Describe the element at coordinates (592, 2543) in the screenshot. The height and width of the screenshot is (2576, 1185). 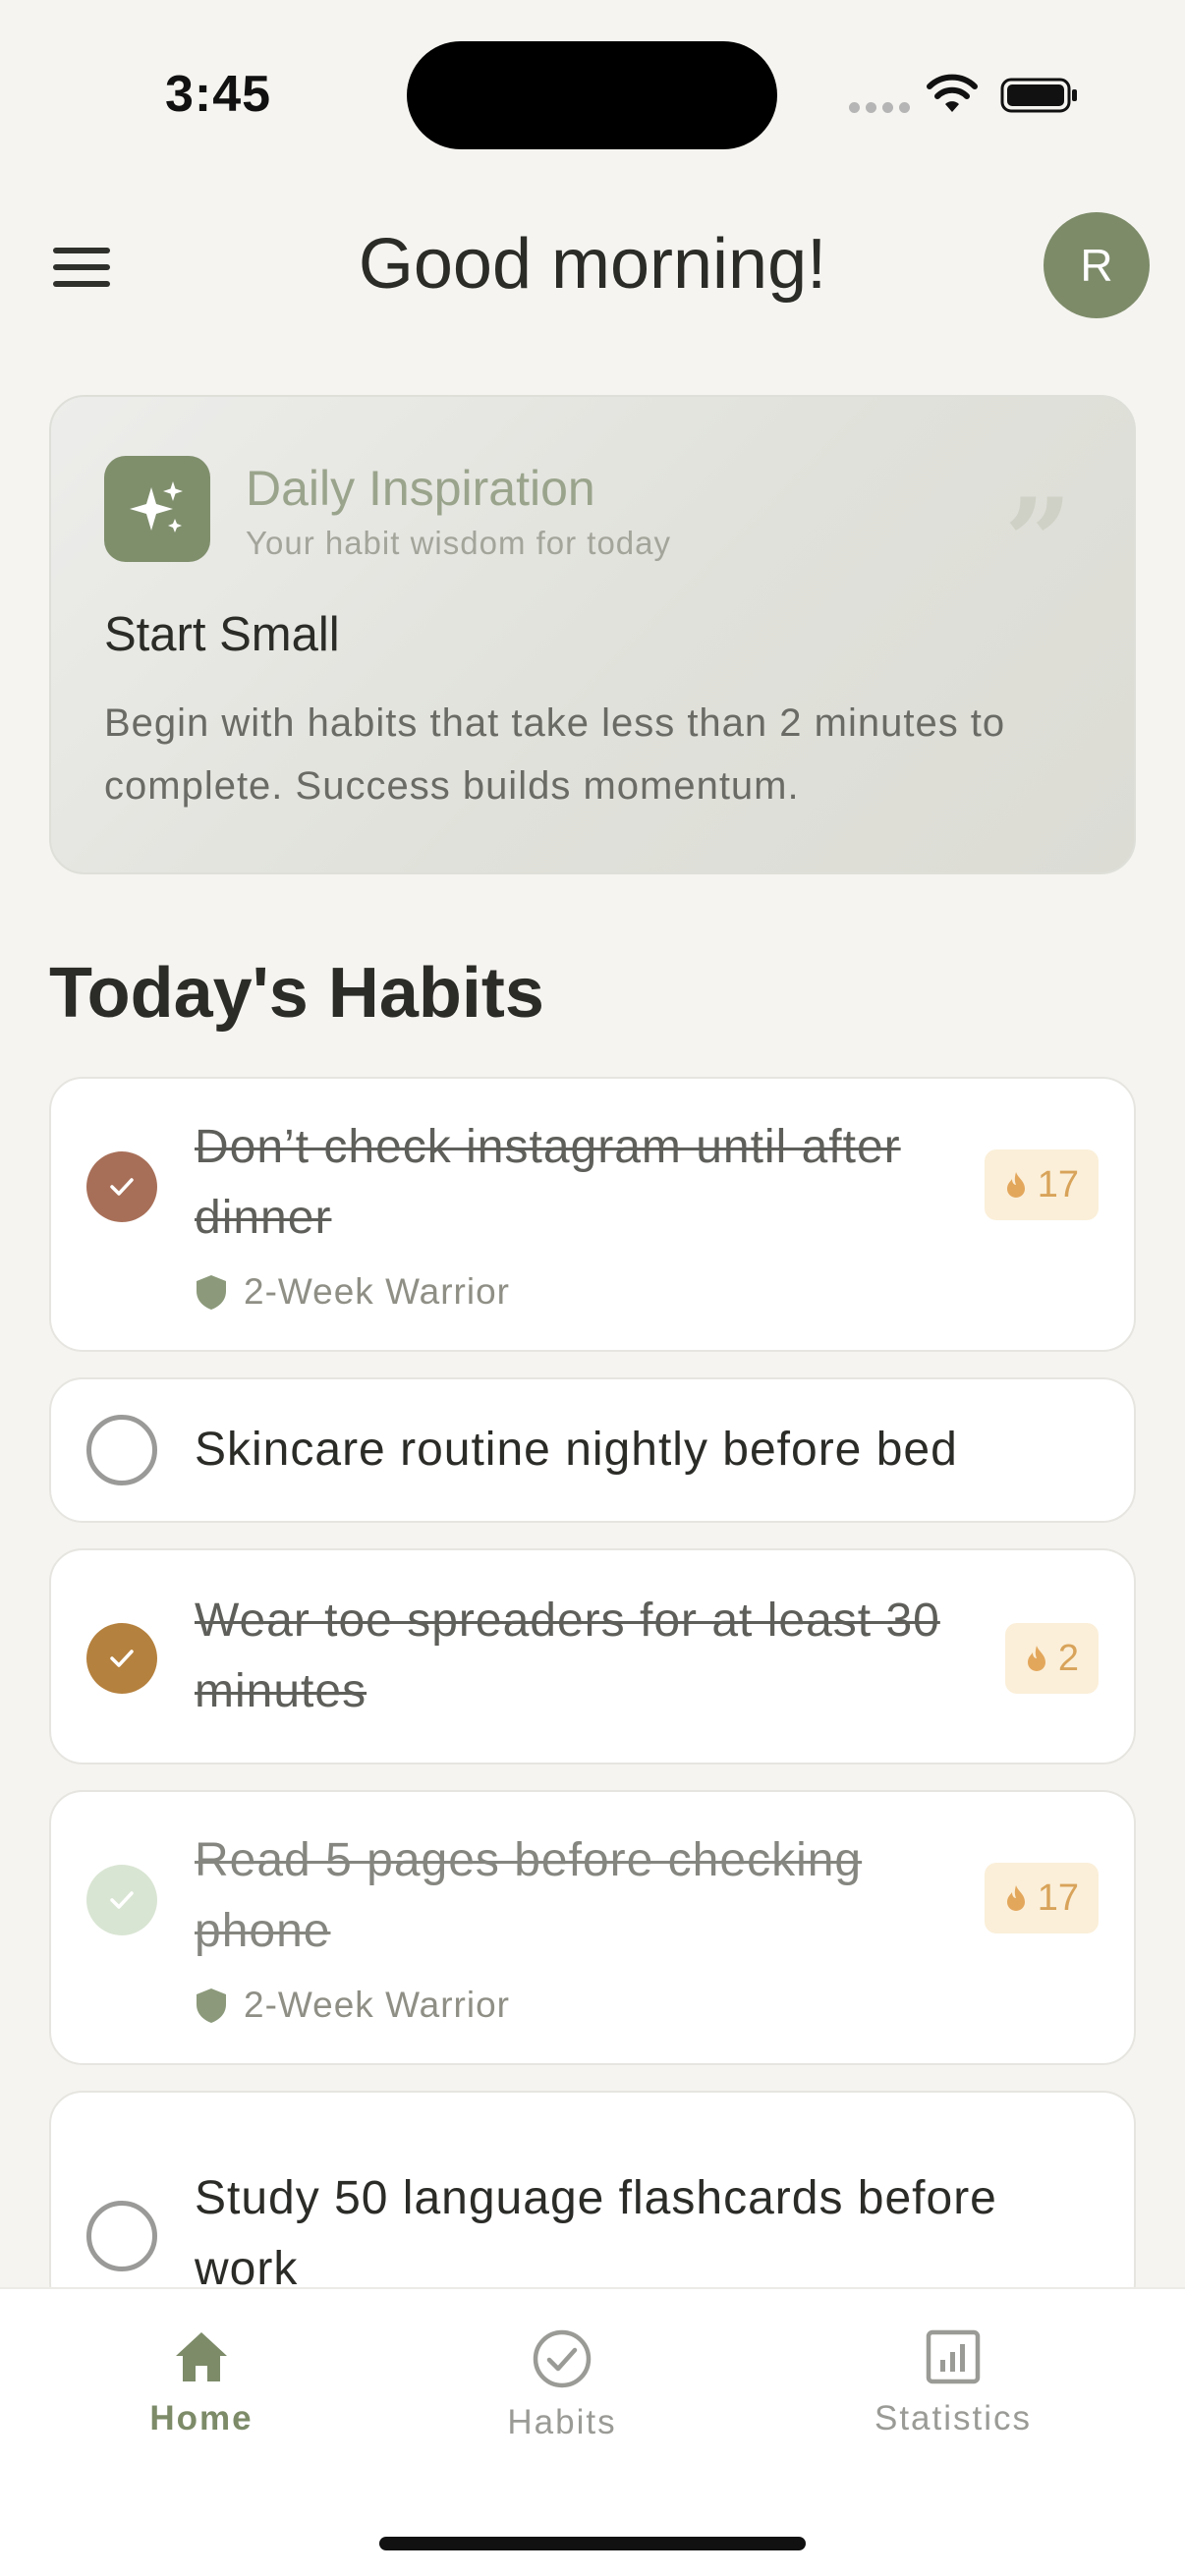
I see `home-indicator` at that location.